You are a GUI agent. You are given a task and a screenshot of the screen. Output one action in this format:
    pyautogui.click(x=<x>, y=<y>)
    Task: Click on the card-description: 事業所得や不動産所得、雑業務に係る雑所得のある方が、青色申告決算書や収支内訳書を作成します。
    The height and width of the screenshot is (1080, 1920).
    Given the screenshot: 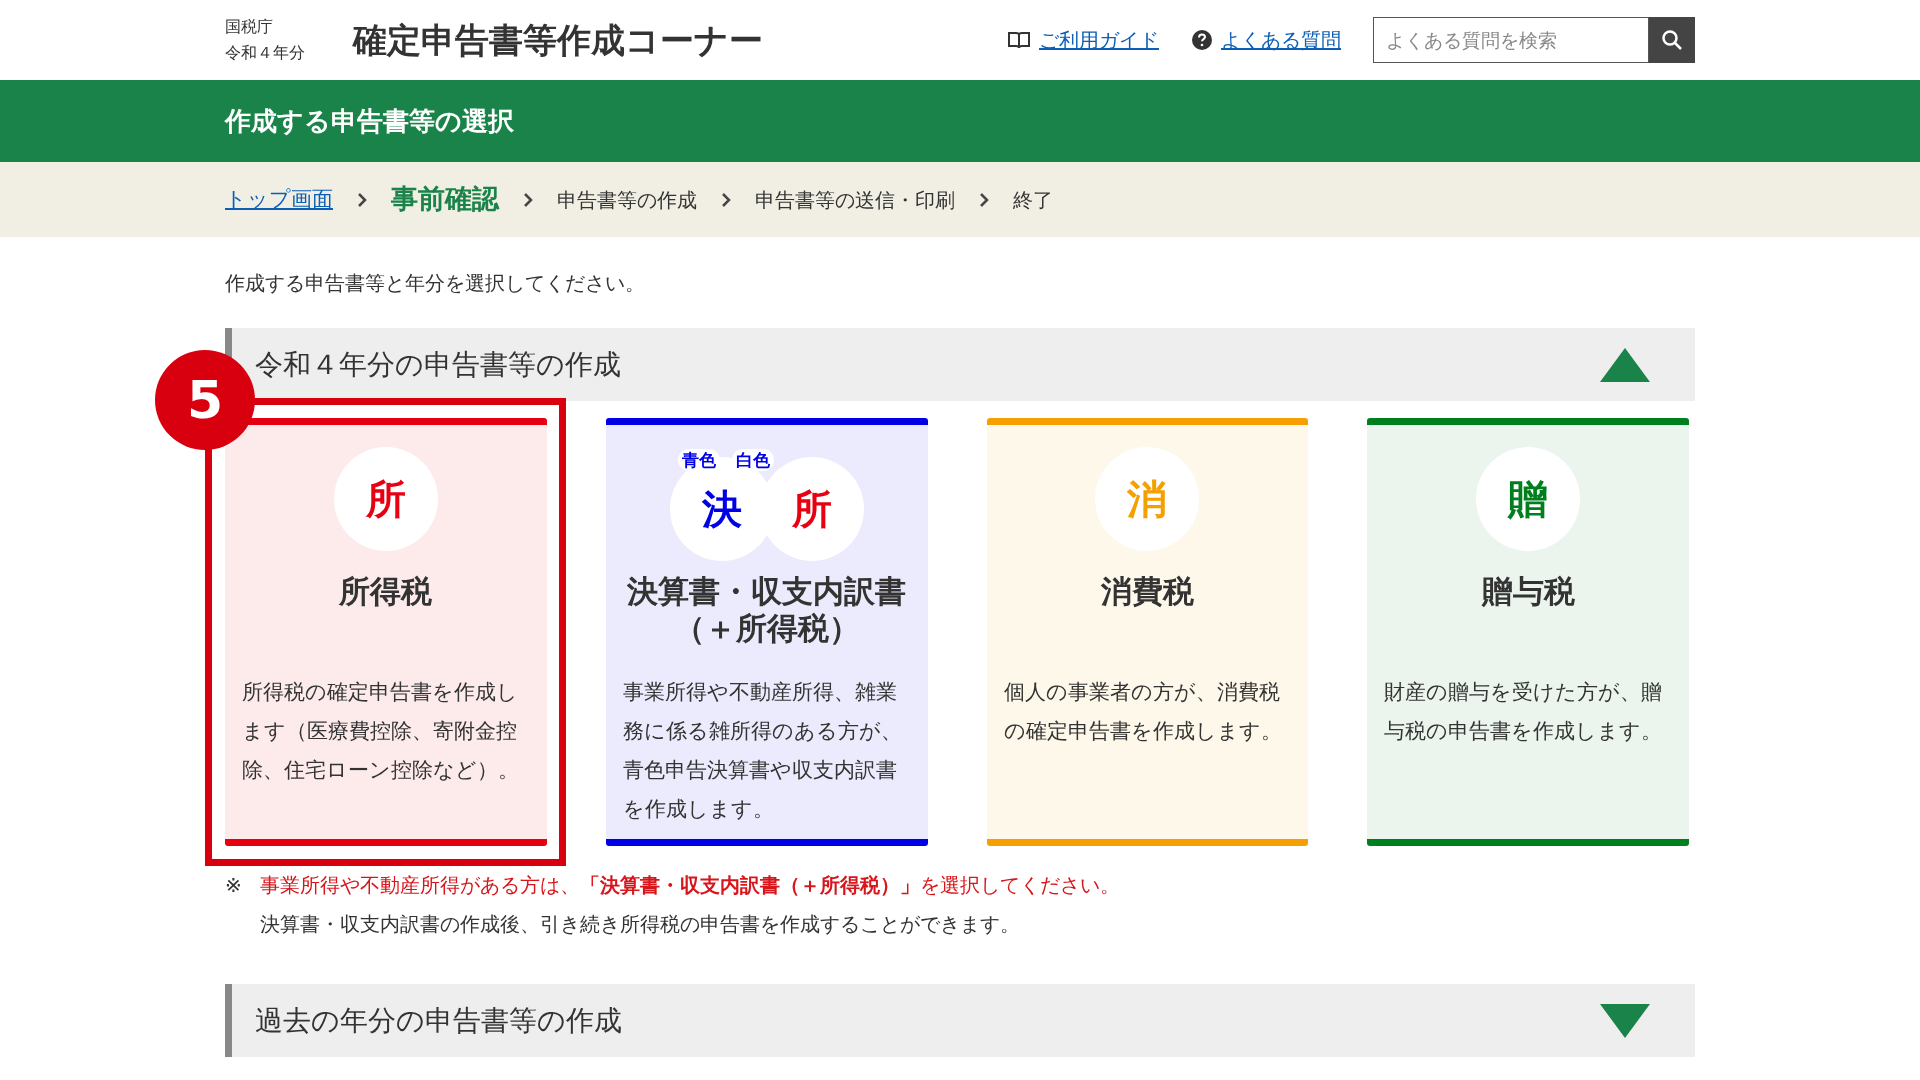 What is the action you would take?
    pyautogui.click(x=762, y=751)
    